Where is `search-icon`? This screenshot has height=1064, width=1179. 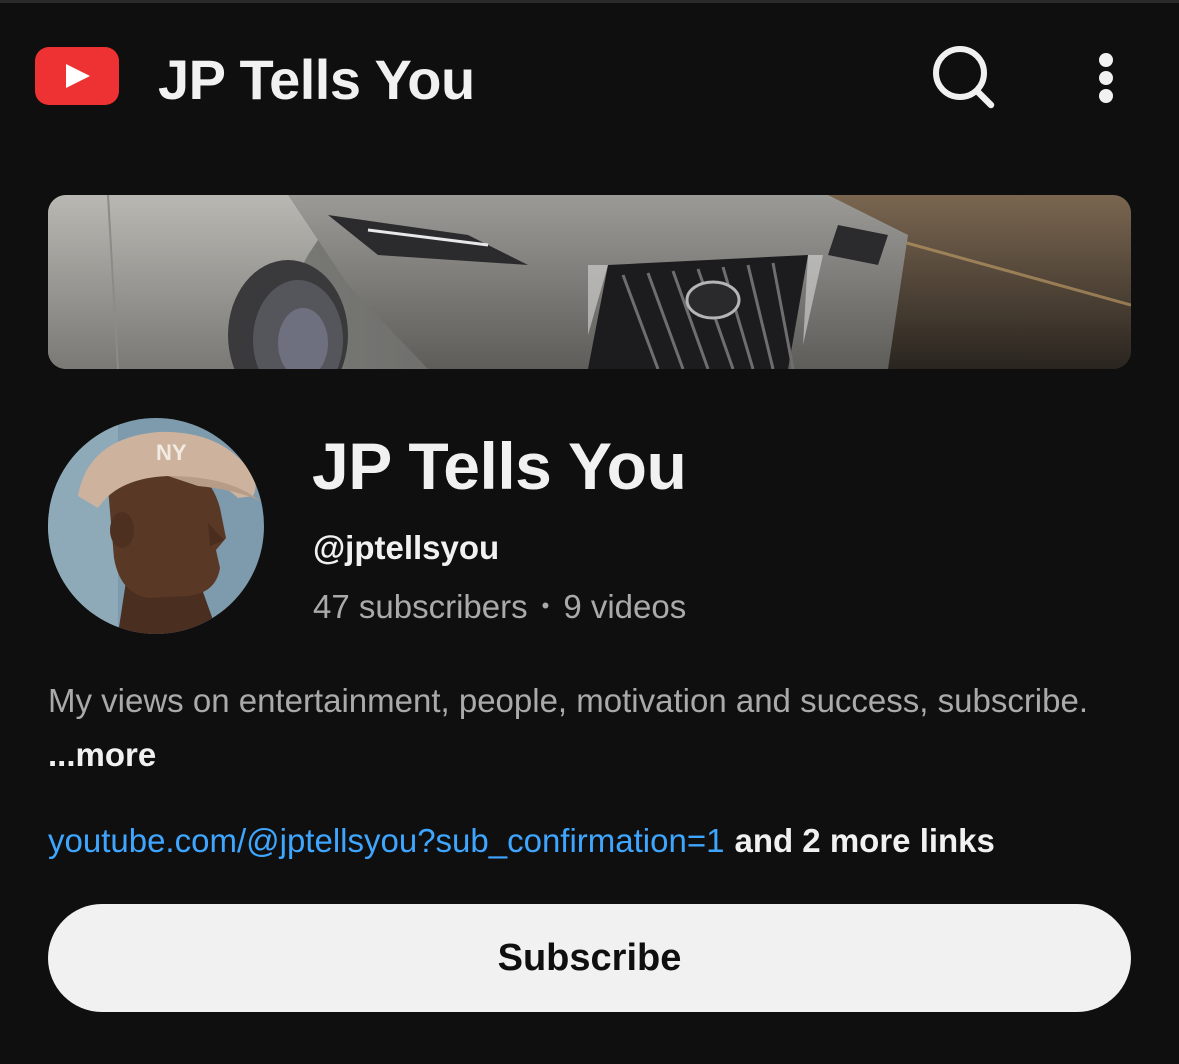
search-icon is located at coordinates (963, 77).